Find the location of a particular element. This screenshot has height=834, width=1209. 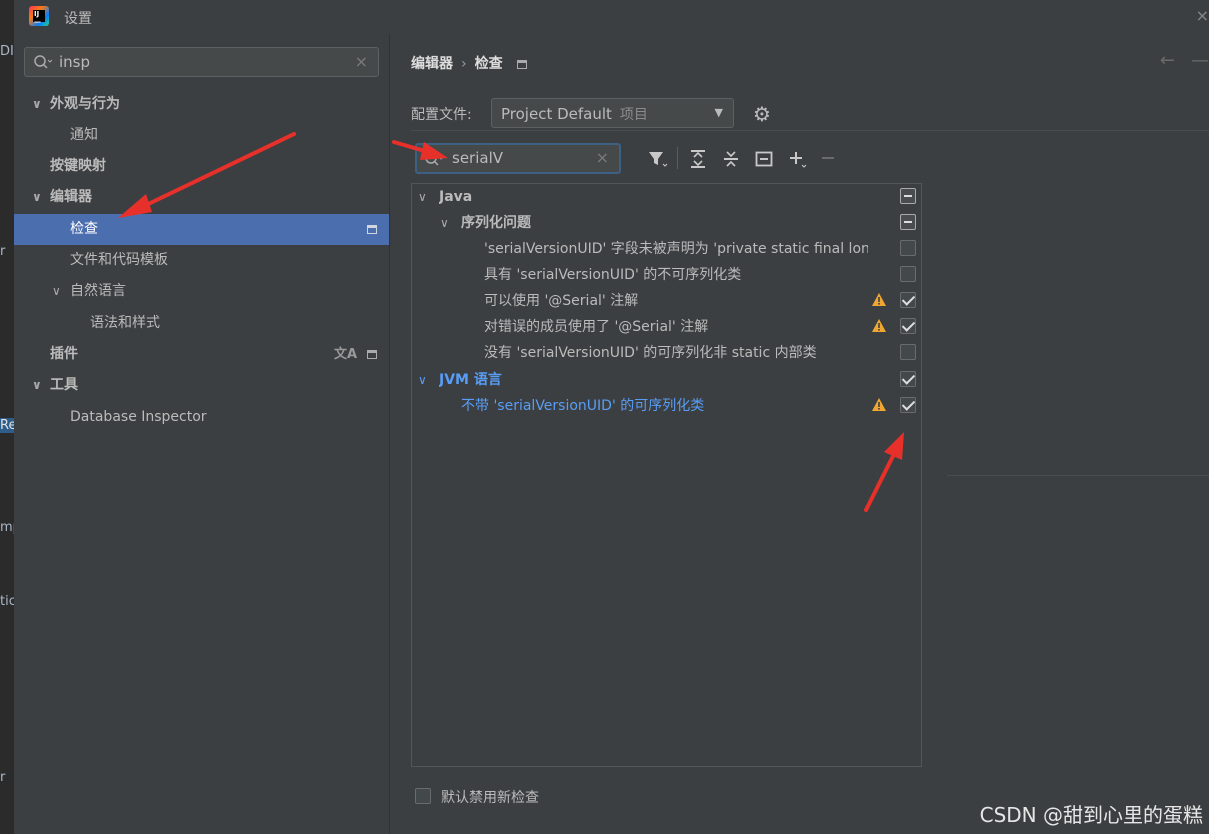

close-icon: × is located at coordinates (1202, 15).